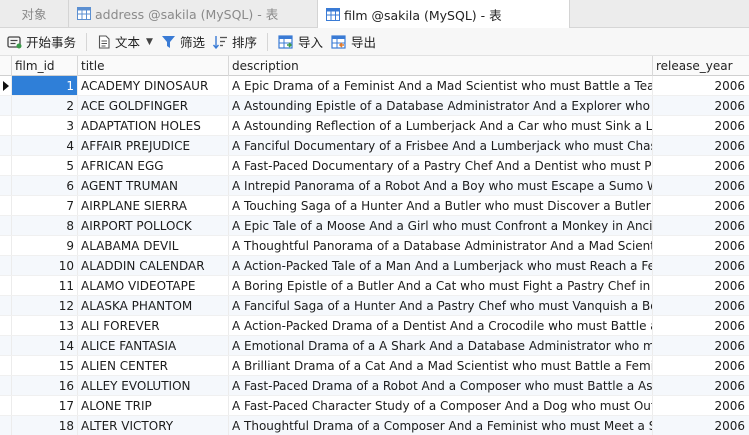  I want to click on cell-film-id: 11, so click(45, 285).